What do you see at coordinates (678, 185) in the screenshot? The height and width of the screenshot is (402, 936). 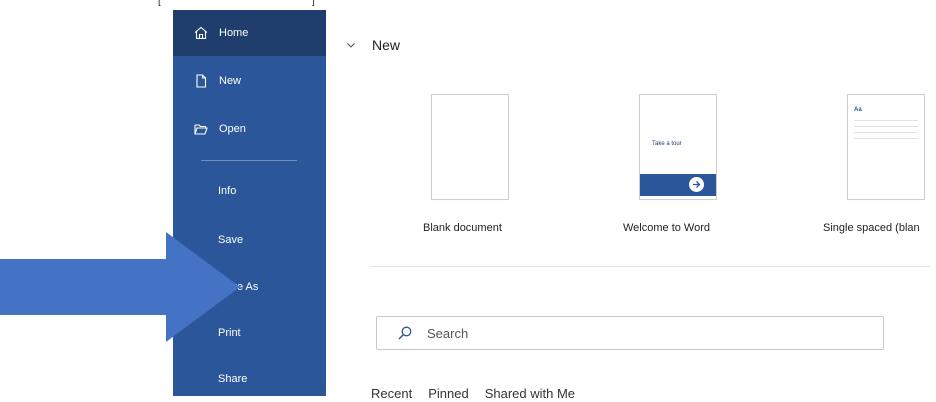 I see `thumbnail-band` at bounding box center [678, 185].